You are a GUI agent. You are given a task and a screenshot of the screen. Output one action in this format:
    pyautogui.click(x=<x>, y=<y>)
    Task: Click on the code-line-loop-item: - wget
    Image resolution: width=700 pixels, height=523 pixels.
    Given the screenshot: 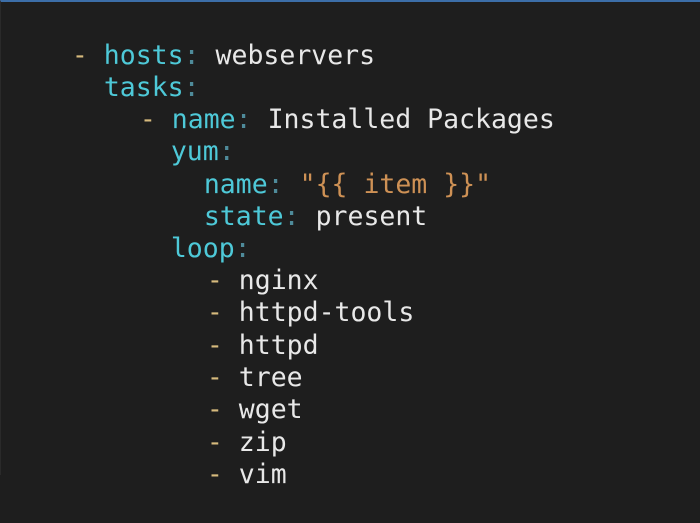 What is the action you would take?
    pyautogui.click(x=152, y=393)
    